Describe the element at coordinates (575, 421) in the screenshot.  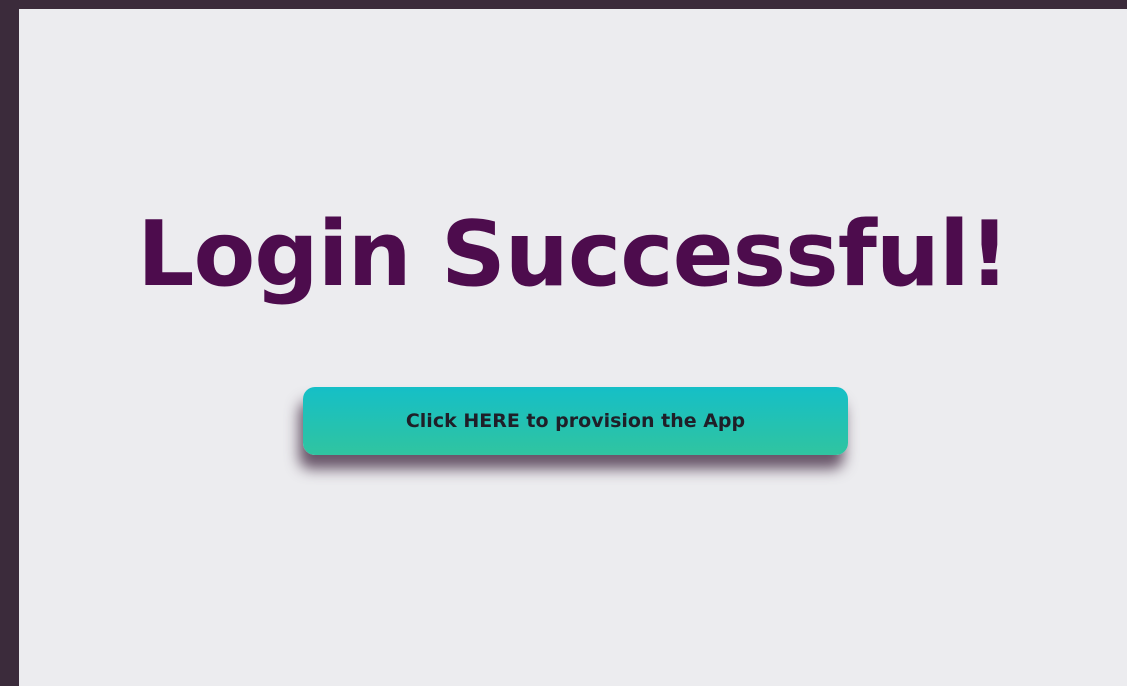
I see `provision-app-button: Click HERE to provision the App` at that location.